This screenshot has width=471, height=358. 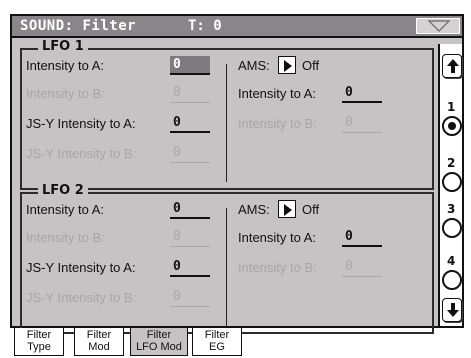 I want to click on lfo2-intensity-b-field: 0, so click(x=190, y=237).